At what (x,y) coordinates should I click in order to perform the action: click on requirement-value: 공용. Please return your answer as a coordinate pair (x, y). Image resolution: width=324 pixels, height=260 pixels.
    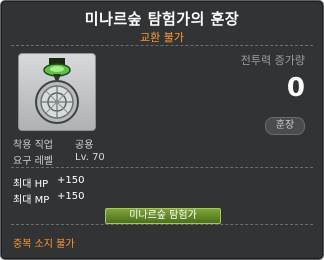
    Looking at the image, I should click on (84, 145).